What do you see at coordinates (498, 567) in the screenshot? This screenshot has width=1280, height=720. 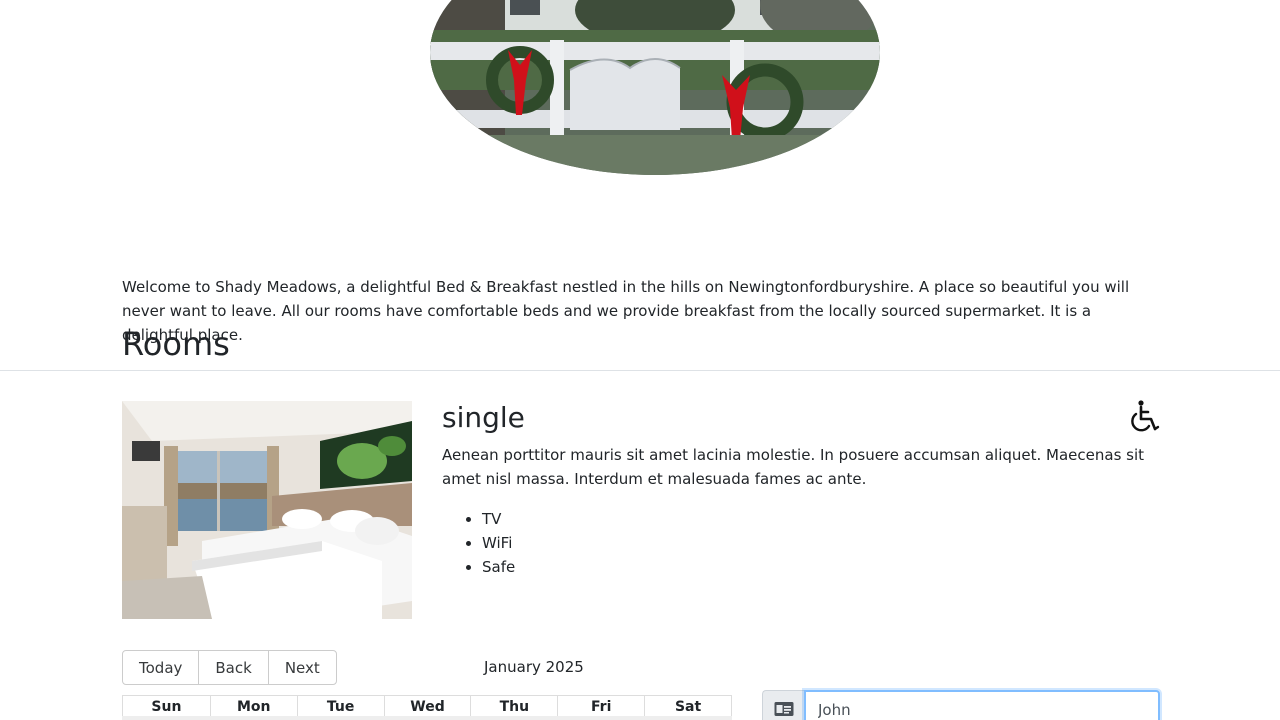 I see `feature-item: Safe` at bounding box center [498, 567].